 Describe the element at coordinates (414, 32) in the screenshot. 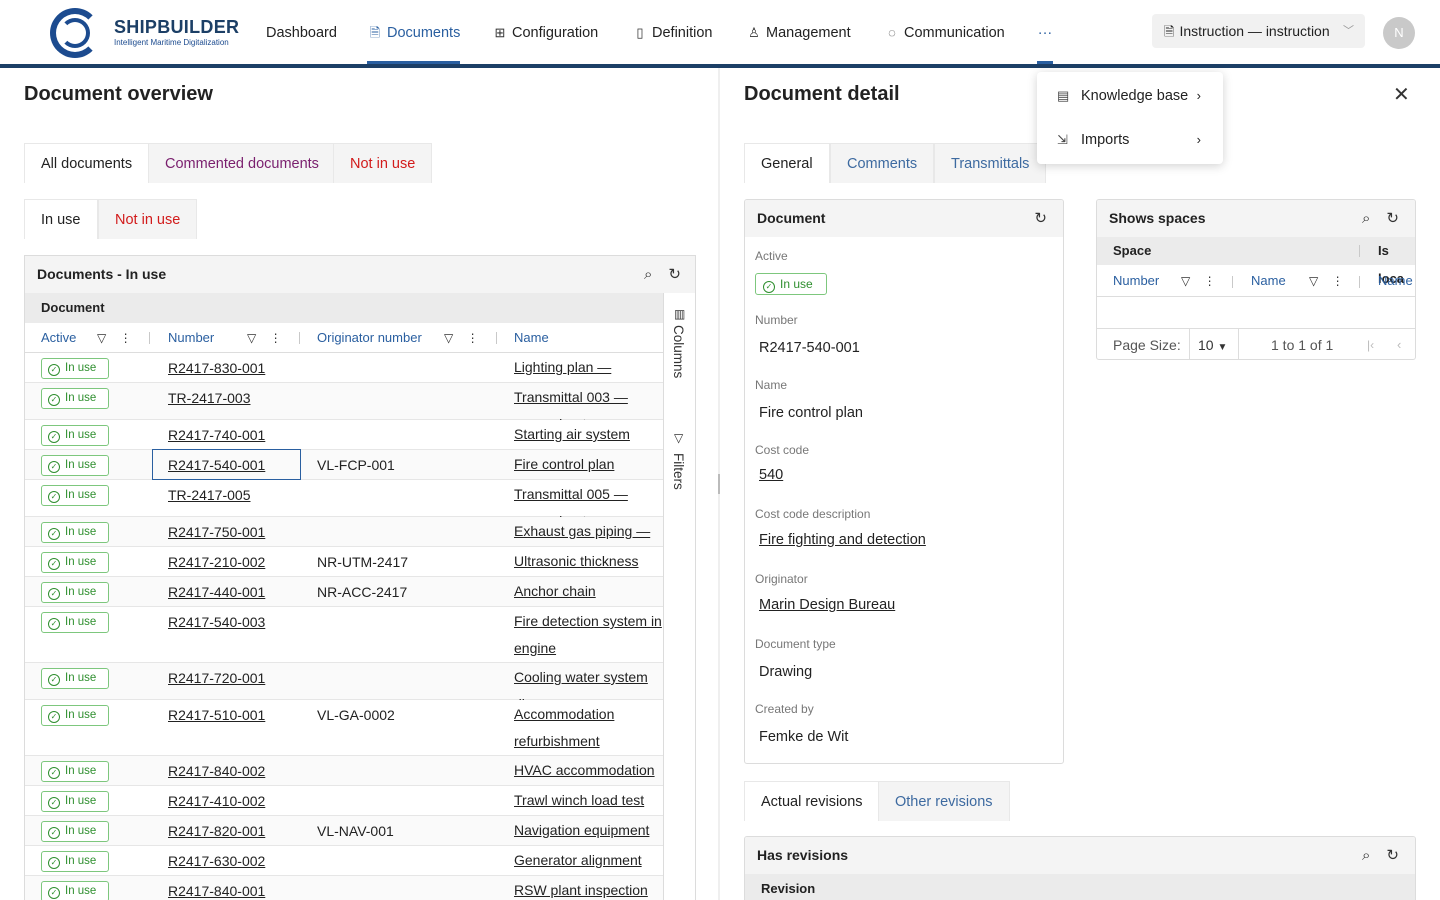

I see `nav-documents: 🗎 Documents` at that location.